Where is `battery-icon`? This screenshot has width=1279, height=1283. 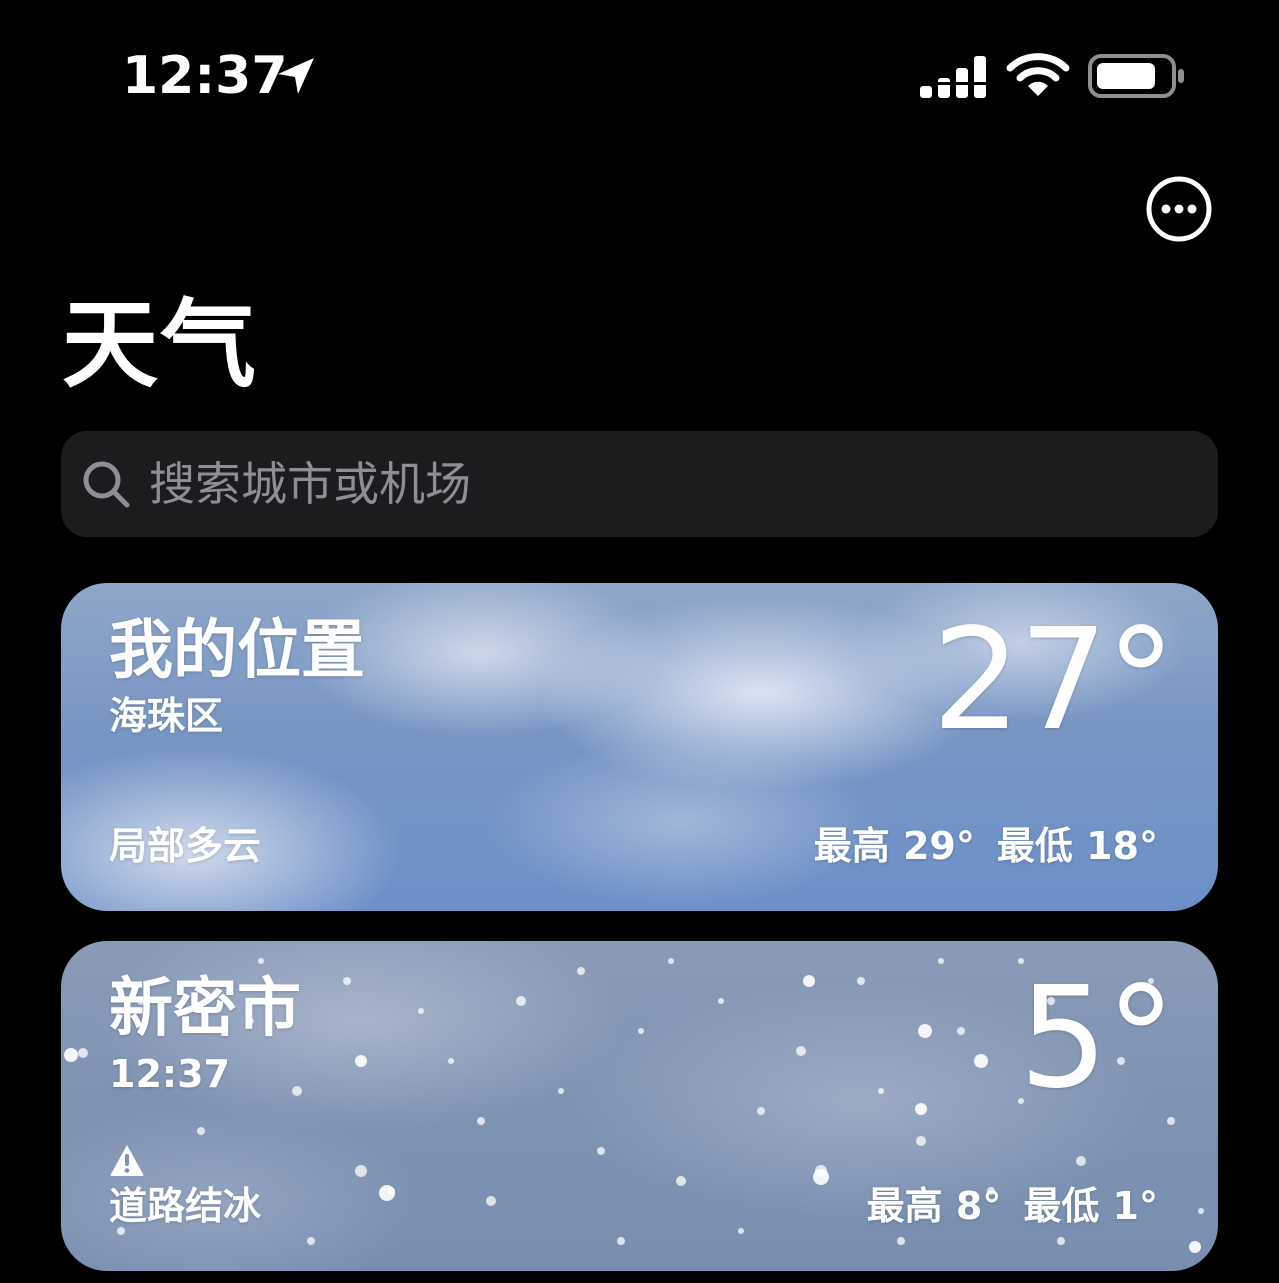 battery-icon is located at coordinates (1136, 76).